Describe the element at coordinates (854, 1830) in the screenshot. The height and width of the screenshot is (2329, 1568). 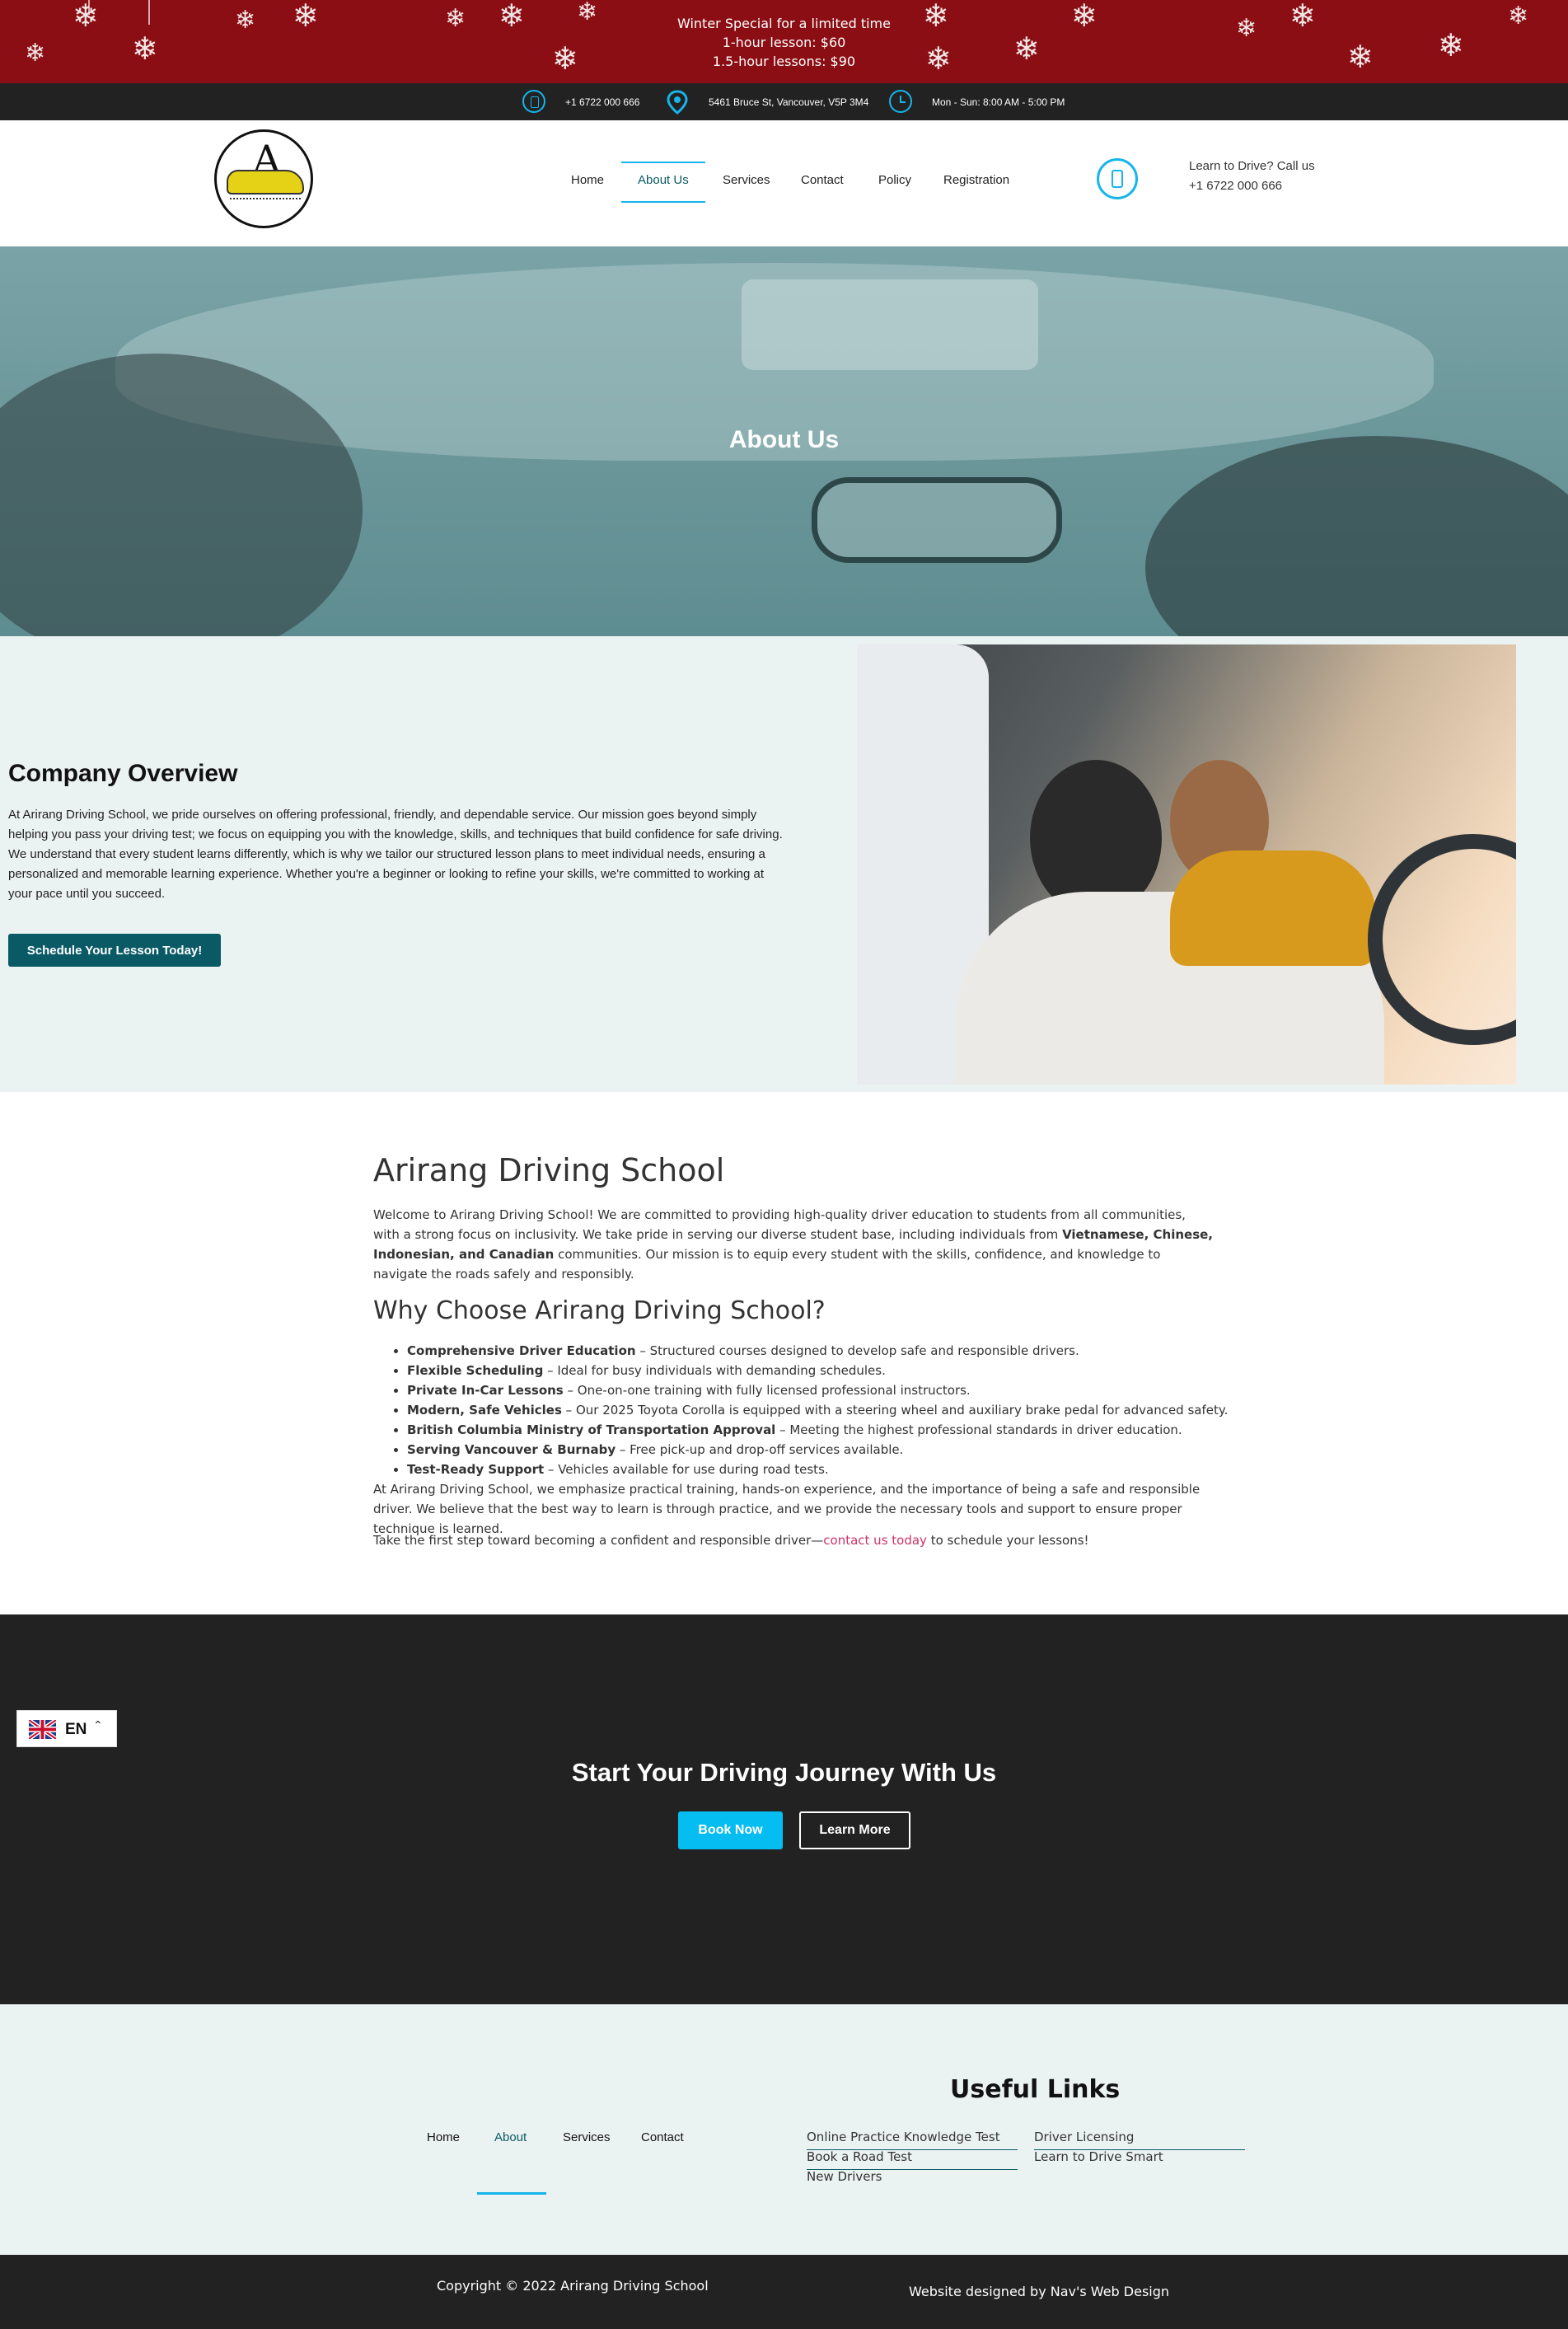
I see `learn-more-button: Learn More` at that location.